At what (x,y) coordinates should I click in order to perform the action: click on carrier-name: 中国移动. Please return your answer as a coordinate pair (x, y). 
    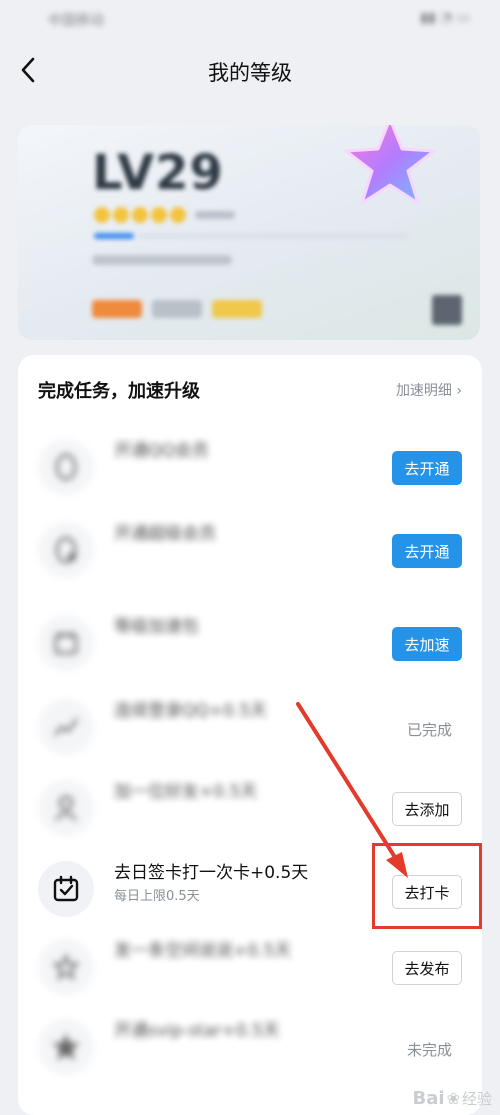
    Looking at the image, I should click on (76, 21).